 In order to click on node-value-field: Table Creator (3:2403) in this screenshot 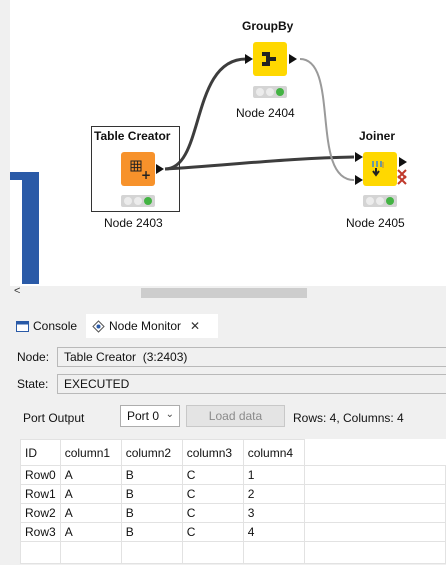, I will do `click(251, 357)`.